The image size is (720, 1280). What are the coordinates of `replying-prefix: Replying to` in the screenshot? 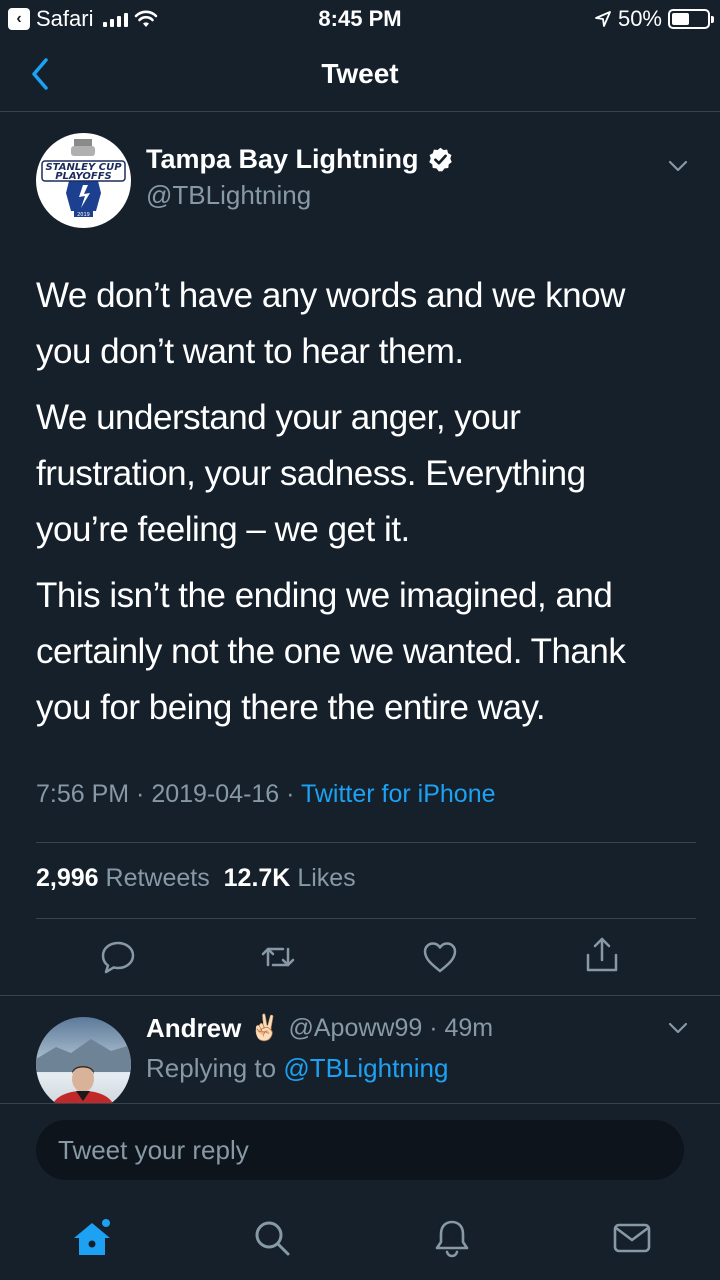 It's located at (211, 1068).